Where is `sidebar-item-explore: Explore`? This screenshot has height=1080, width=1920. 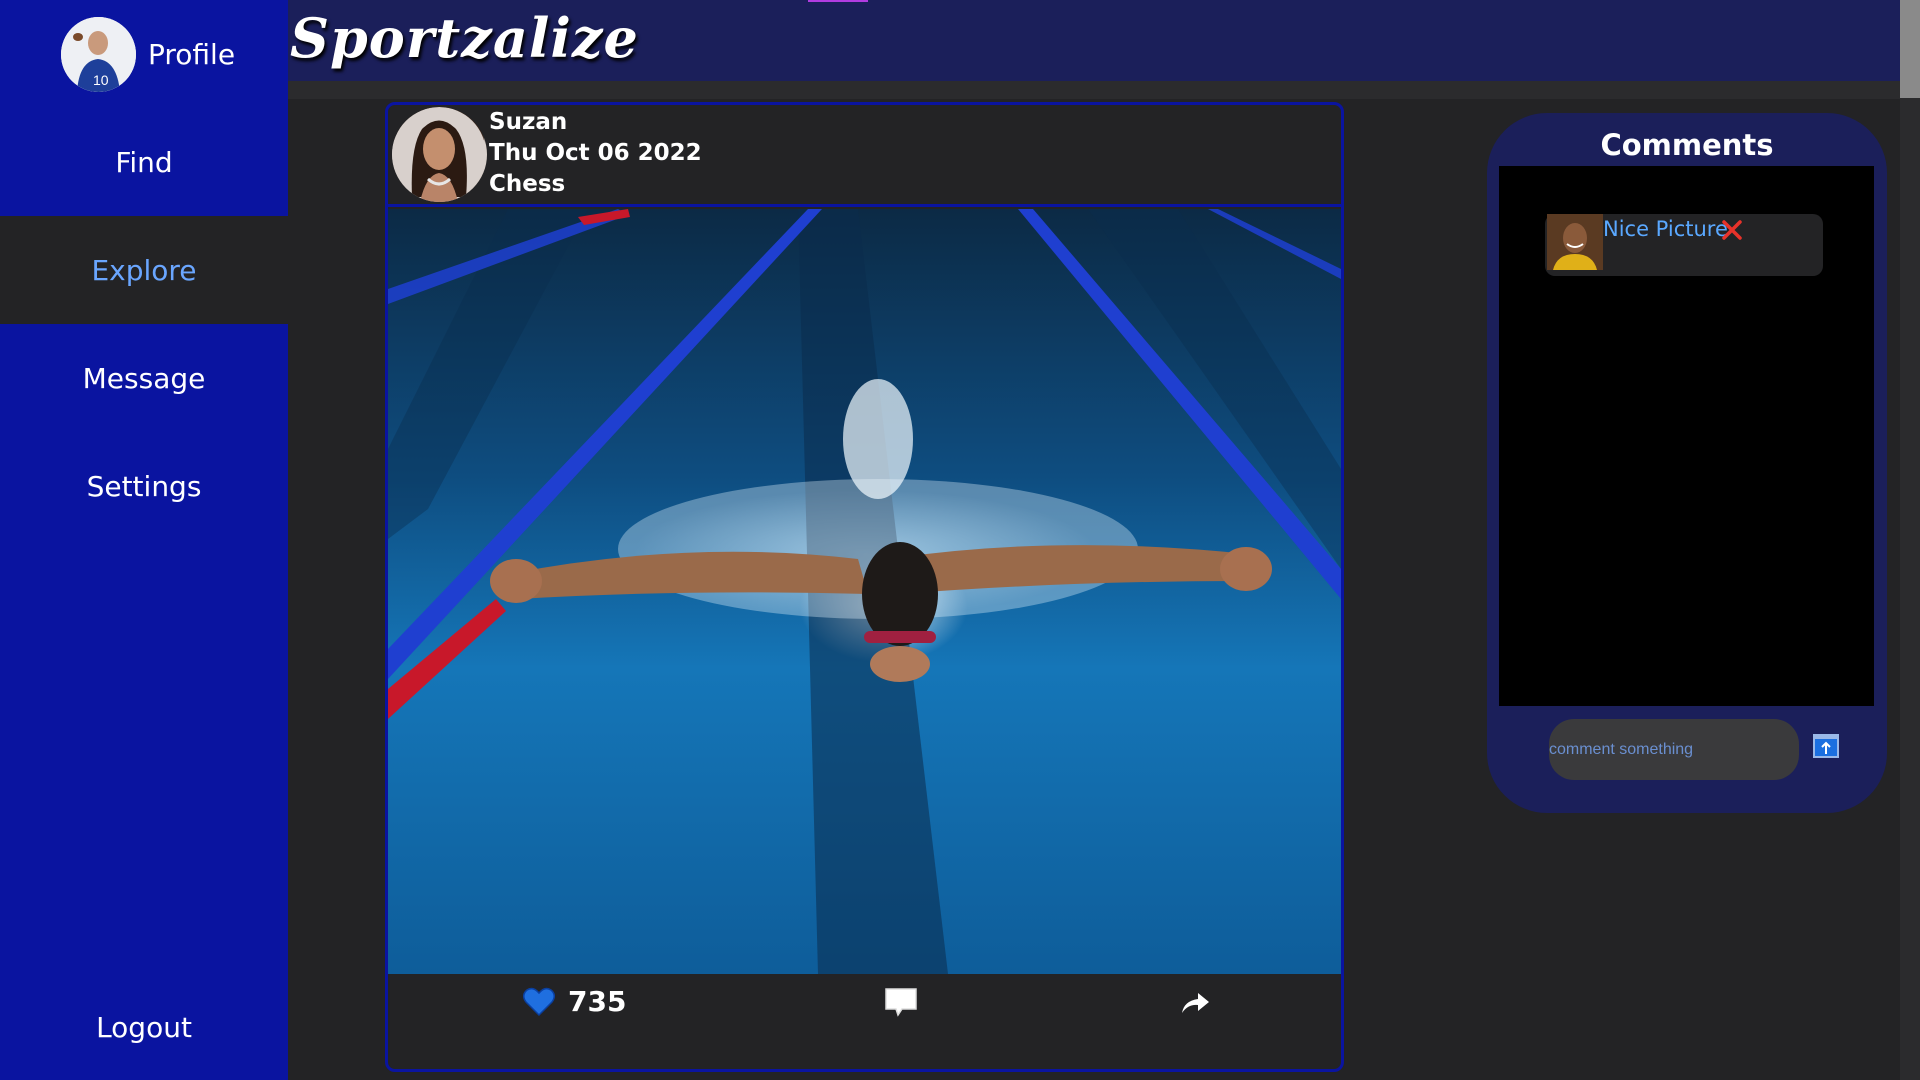
sidebar-item-explore: Explore is located at coordinates (144, 270).